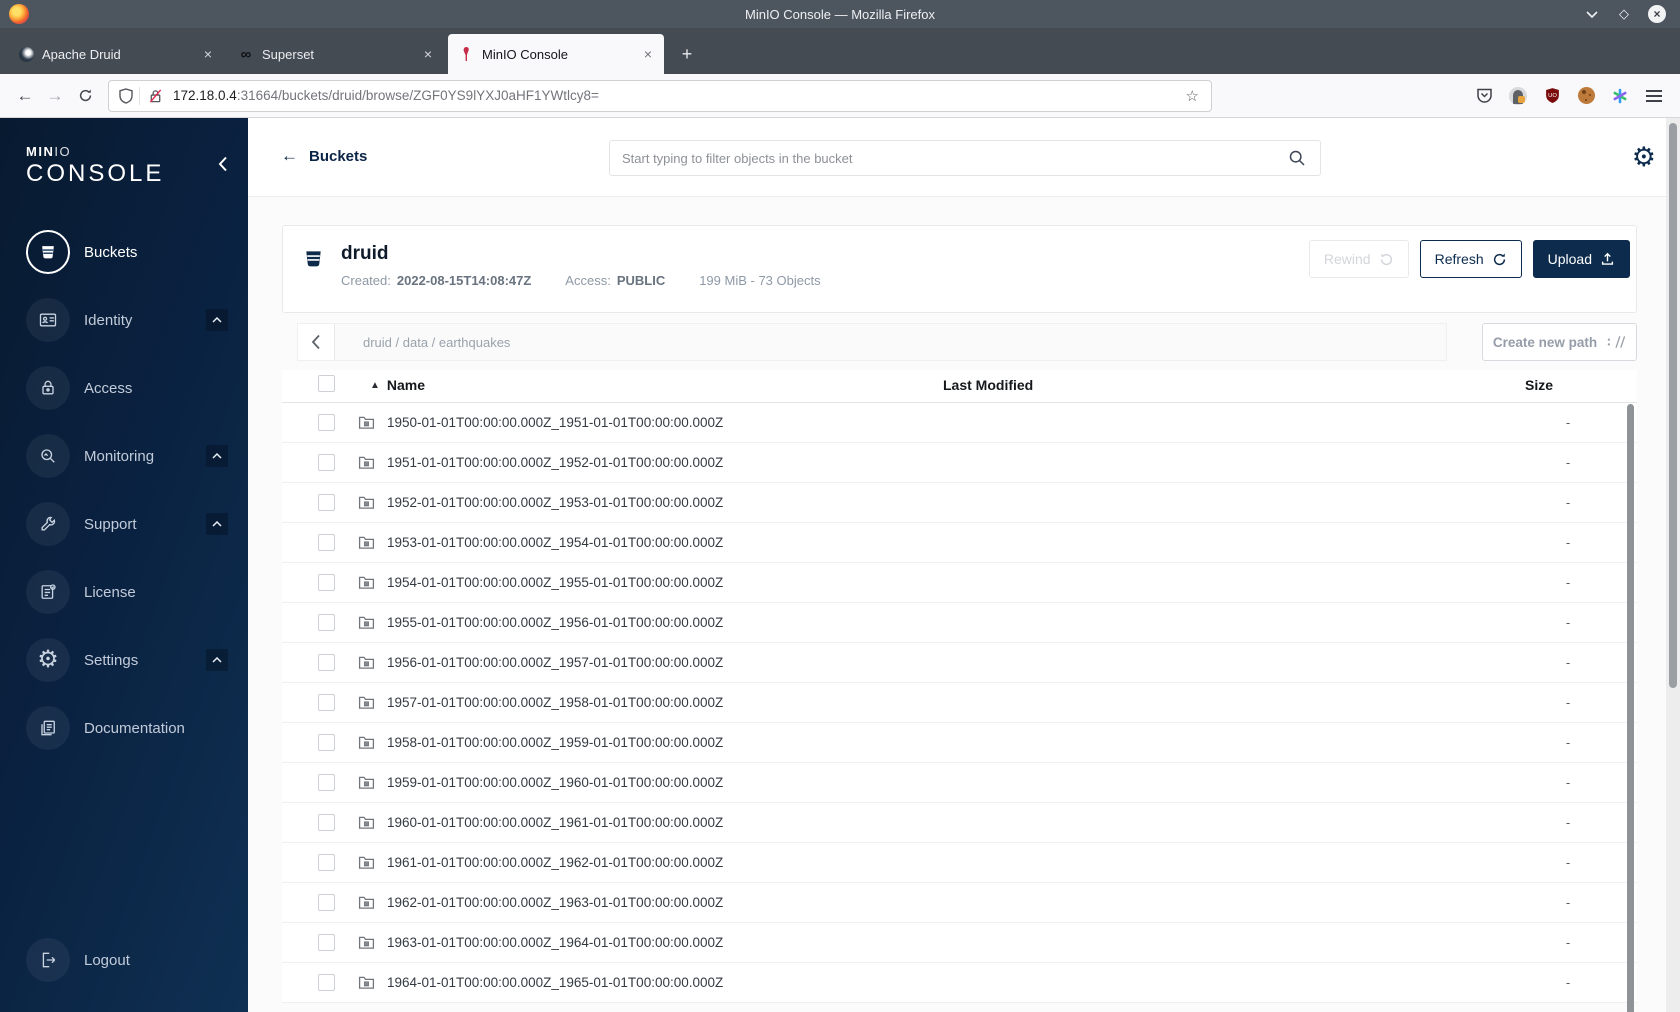 The height and width of the screenshot is (1012, 1680). Describe the element at coordinates (124, 660) in the screenshot. I see `sidebar-item-settings: ⚙ Settings` at that location.